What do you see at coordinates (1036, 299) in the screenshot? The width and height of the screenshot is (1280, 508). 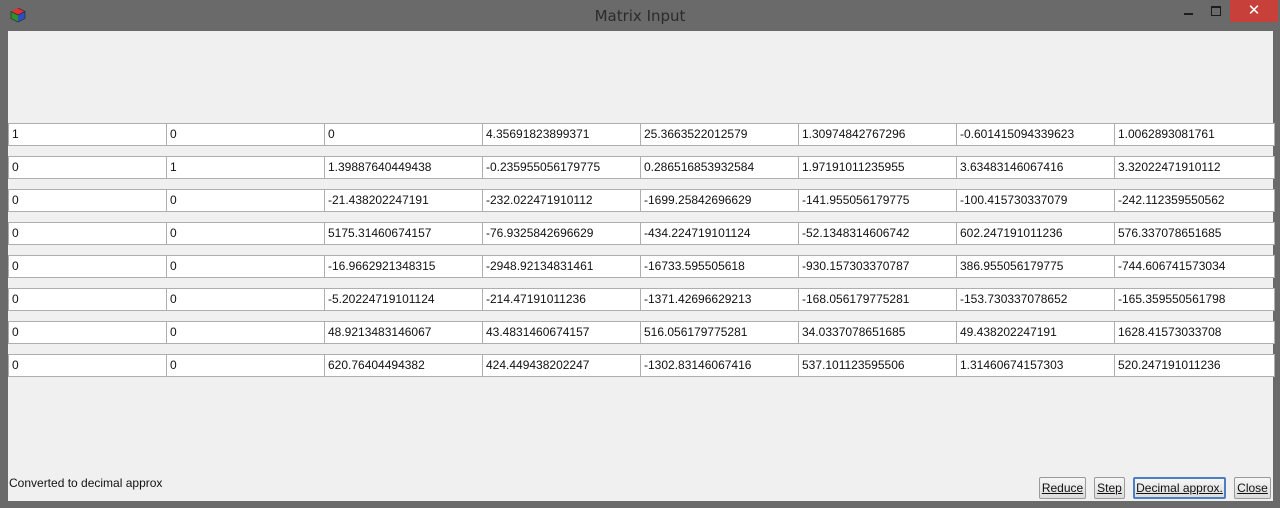 I see `matrix-cell-input: -153.730337078652` at bounding box center [1036, 299].